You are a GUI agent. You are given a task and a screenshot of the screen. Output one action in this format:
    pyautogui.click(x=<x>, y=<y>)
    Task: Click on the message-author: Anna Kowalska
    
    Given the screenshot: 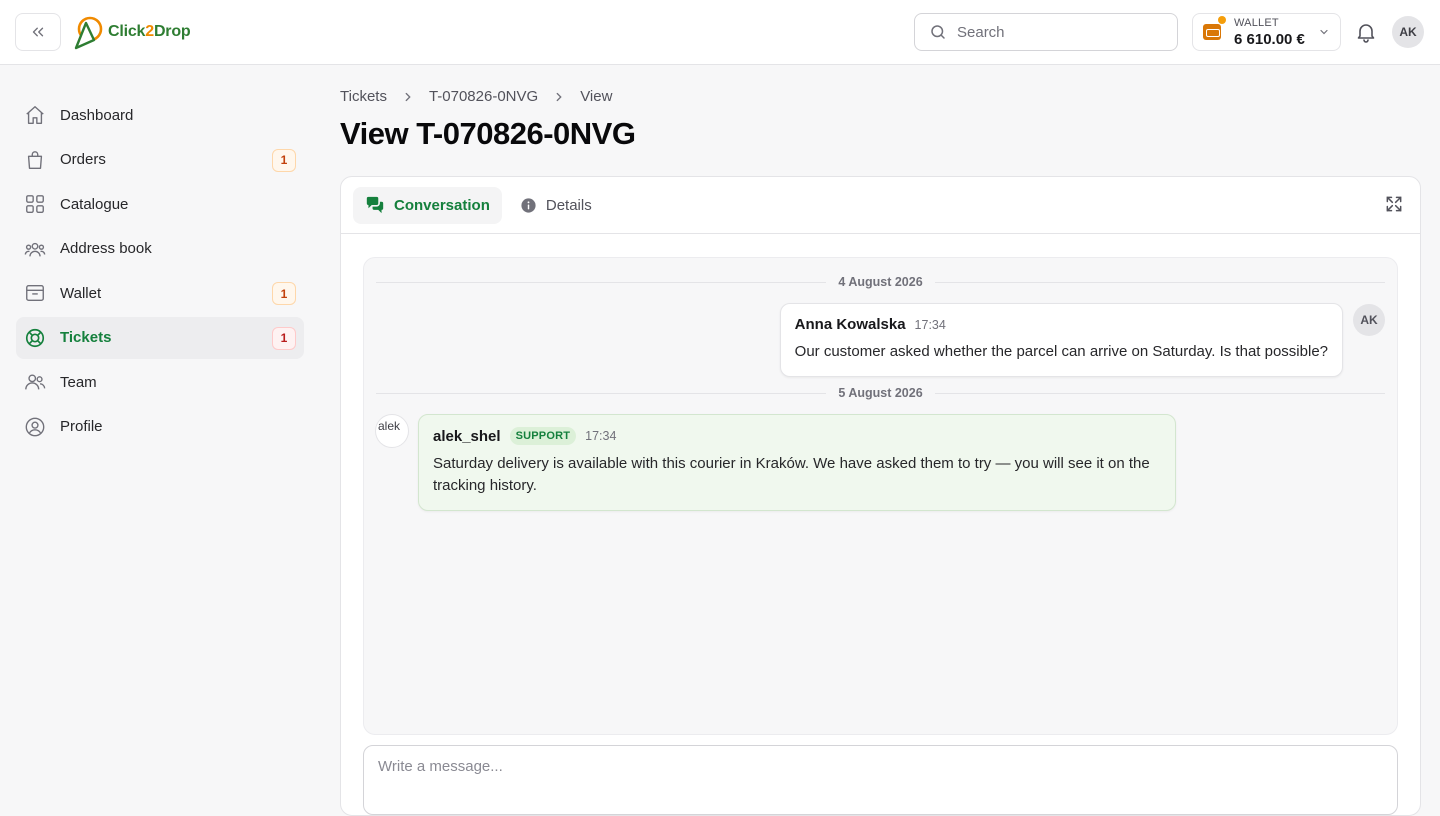 What is the action you would take?
    pyautogui.click(x=850, y=324)
    